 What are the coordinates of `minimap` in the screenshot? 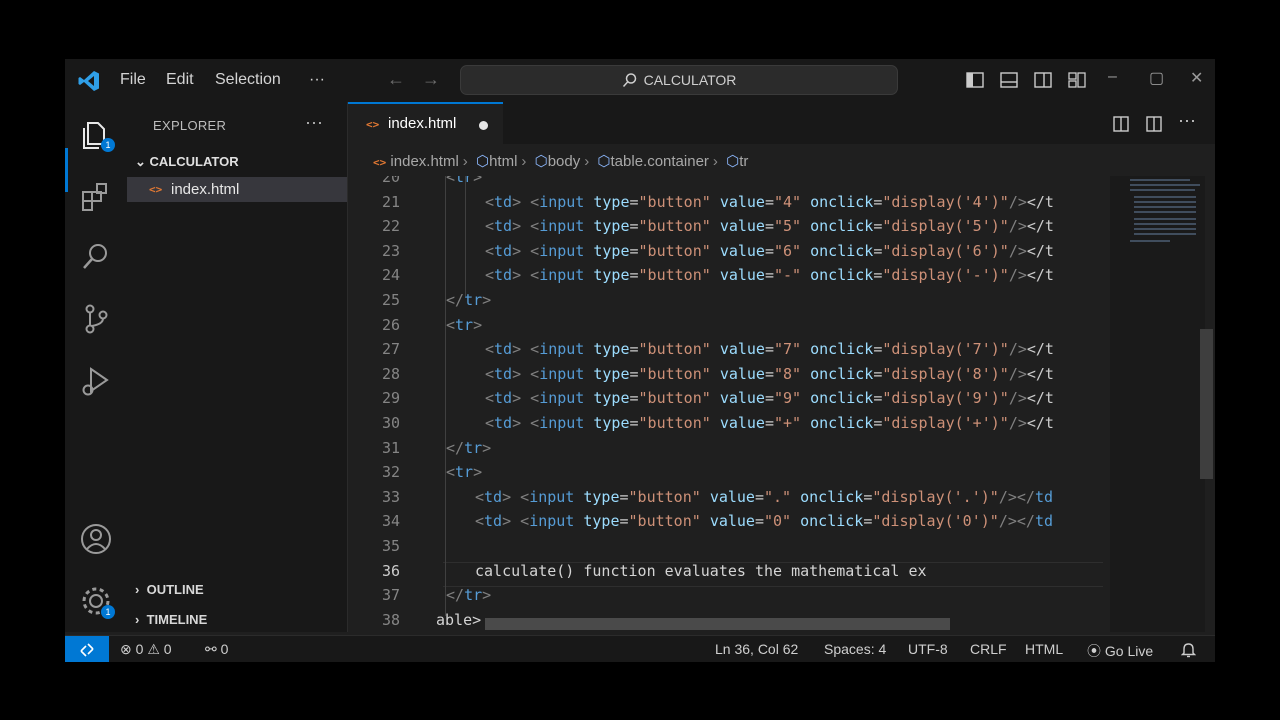 It's located at (1157, 404).